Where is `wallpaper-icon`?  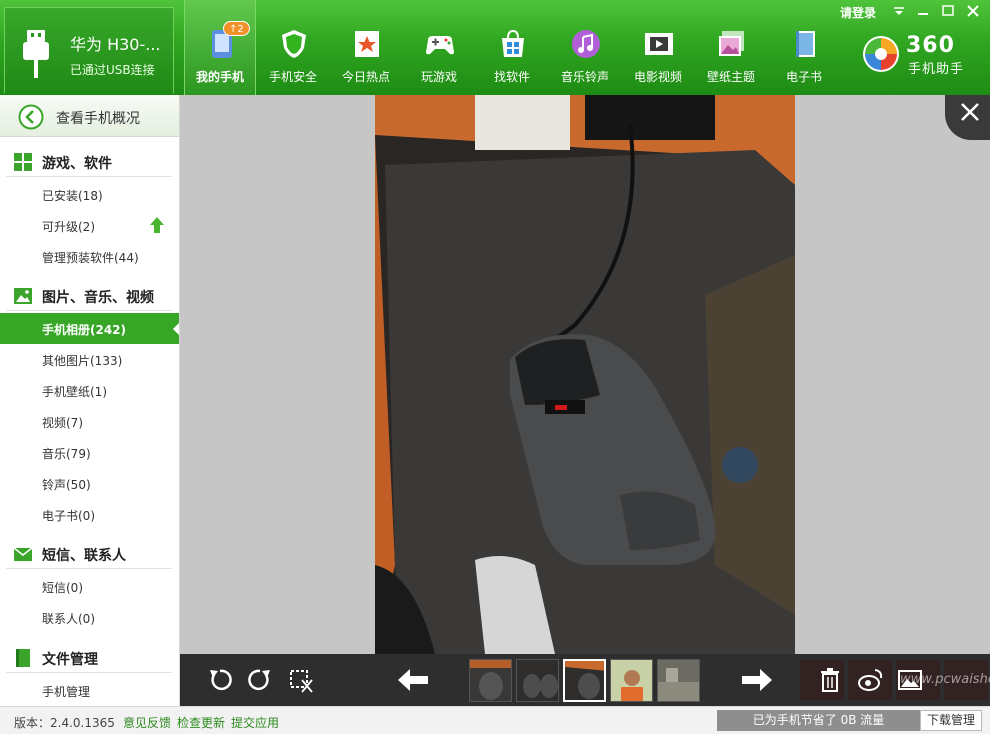
wallpaper-icon is located at coordinates (731, 43).